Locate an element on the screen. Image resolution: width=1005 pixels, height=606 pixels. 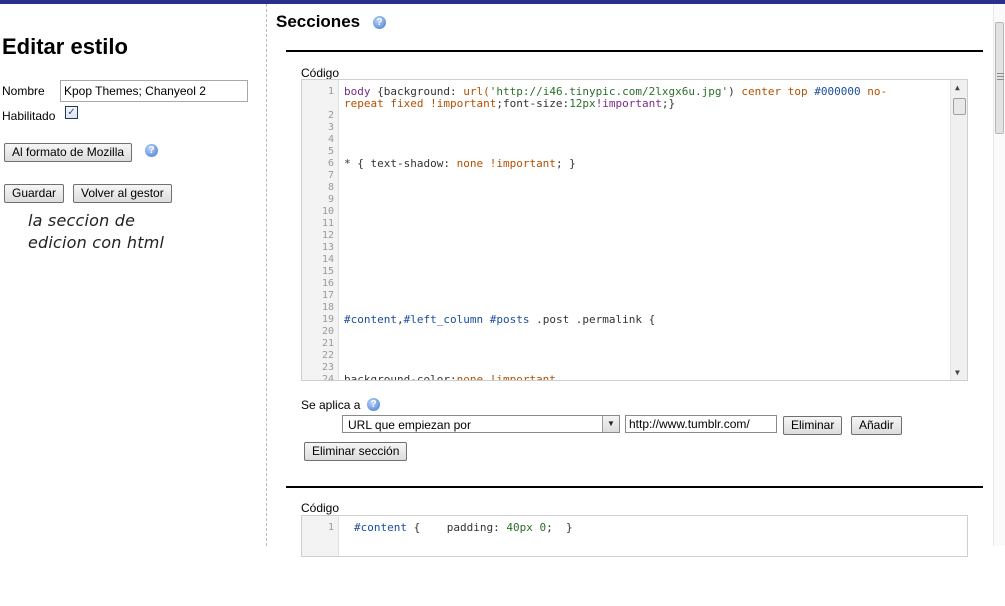
line-number: 20 is located at coordinates (327, 331).